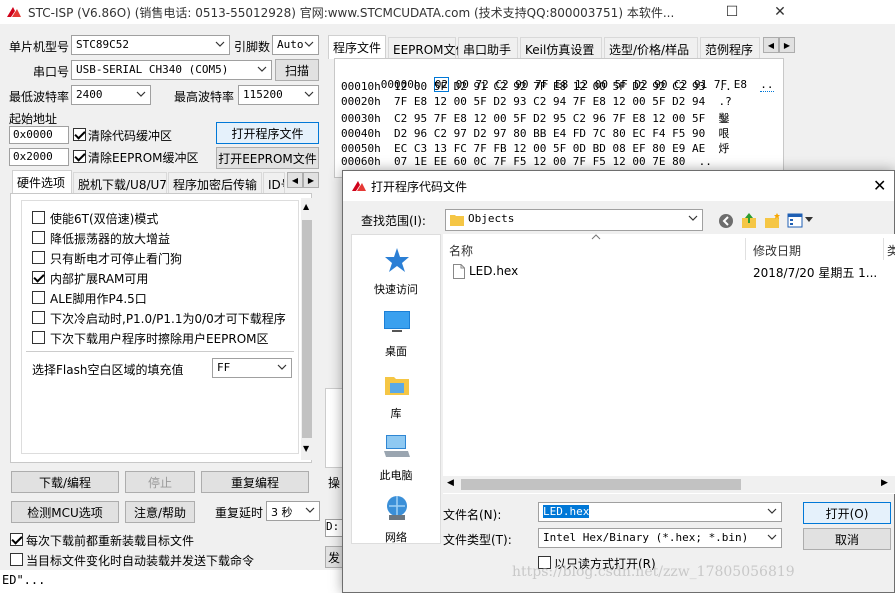 The image size is (895, 593). I want to click on eeprom-start-address-input: 0x2000, so click(39, 157).